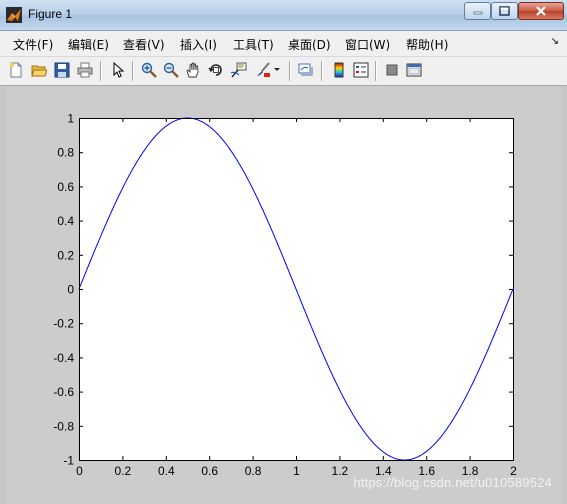 This screenshot has width=567, height=504. I want to click on colorbar-icon, so click(339, 70).